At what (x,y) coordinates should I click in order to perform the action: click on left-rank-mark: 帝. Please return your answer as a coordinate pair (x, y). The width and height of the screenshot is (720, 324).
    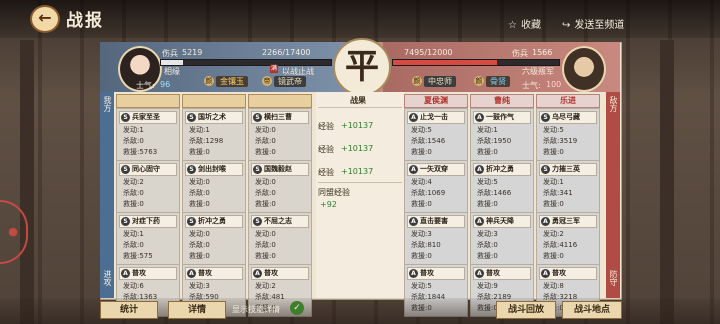
    Looking at the image, I should click on (267, 81).